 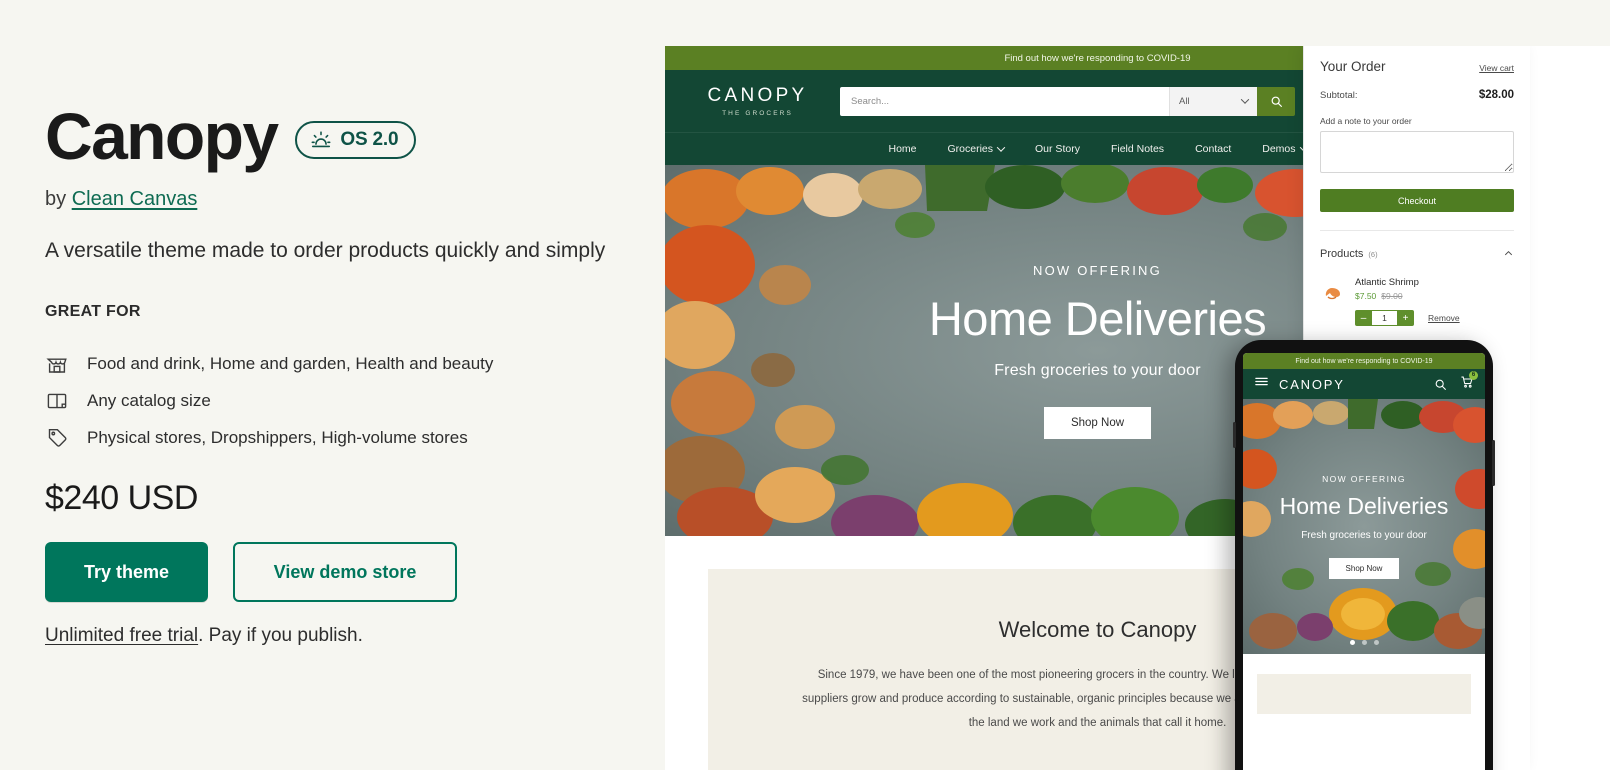 I want to click on nav-item-contact: Contact, so click(x=1213, y=149).